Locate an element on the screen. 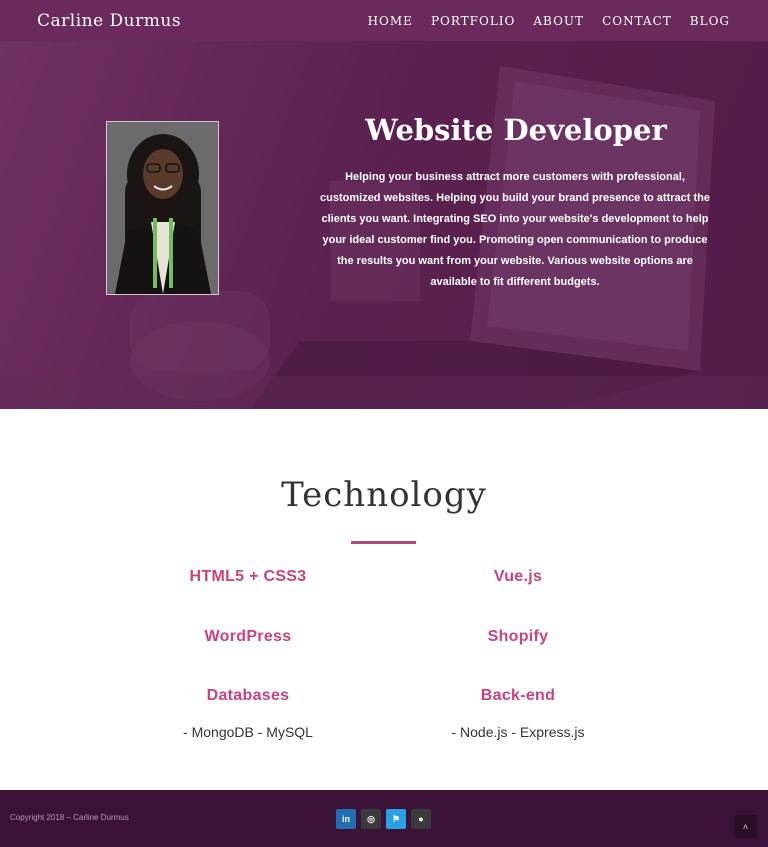  nav-about: ABOUT is located at coordinates (558, 21).